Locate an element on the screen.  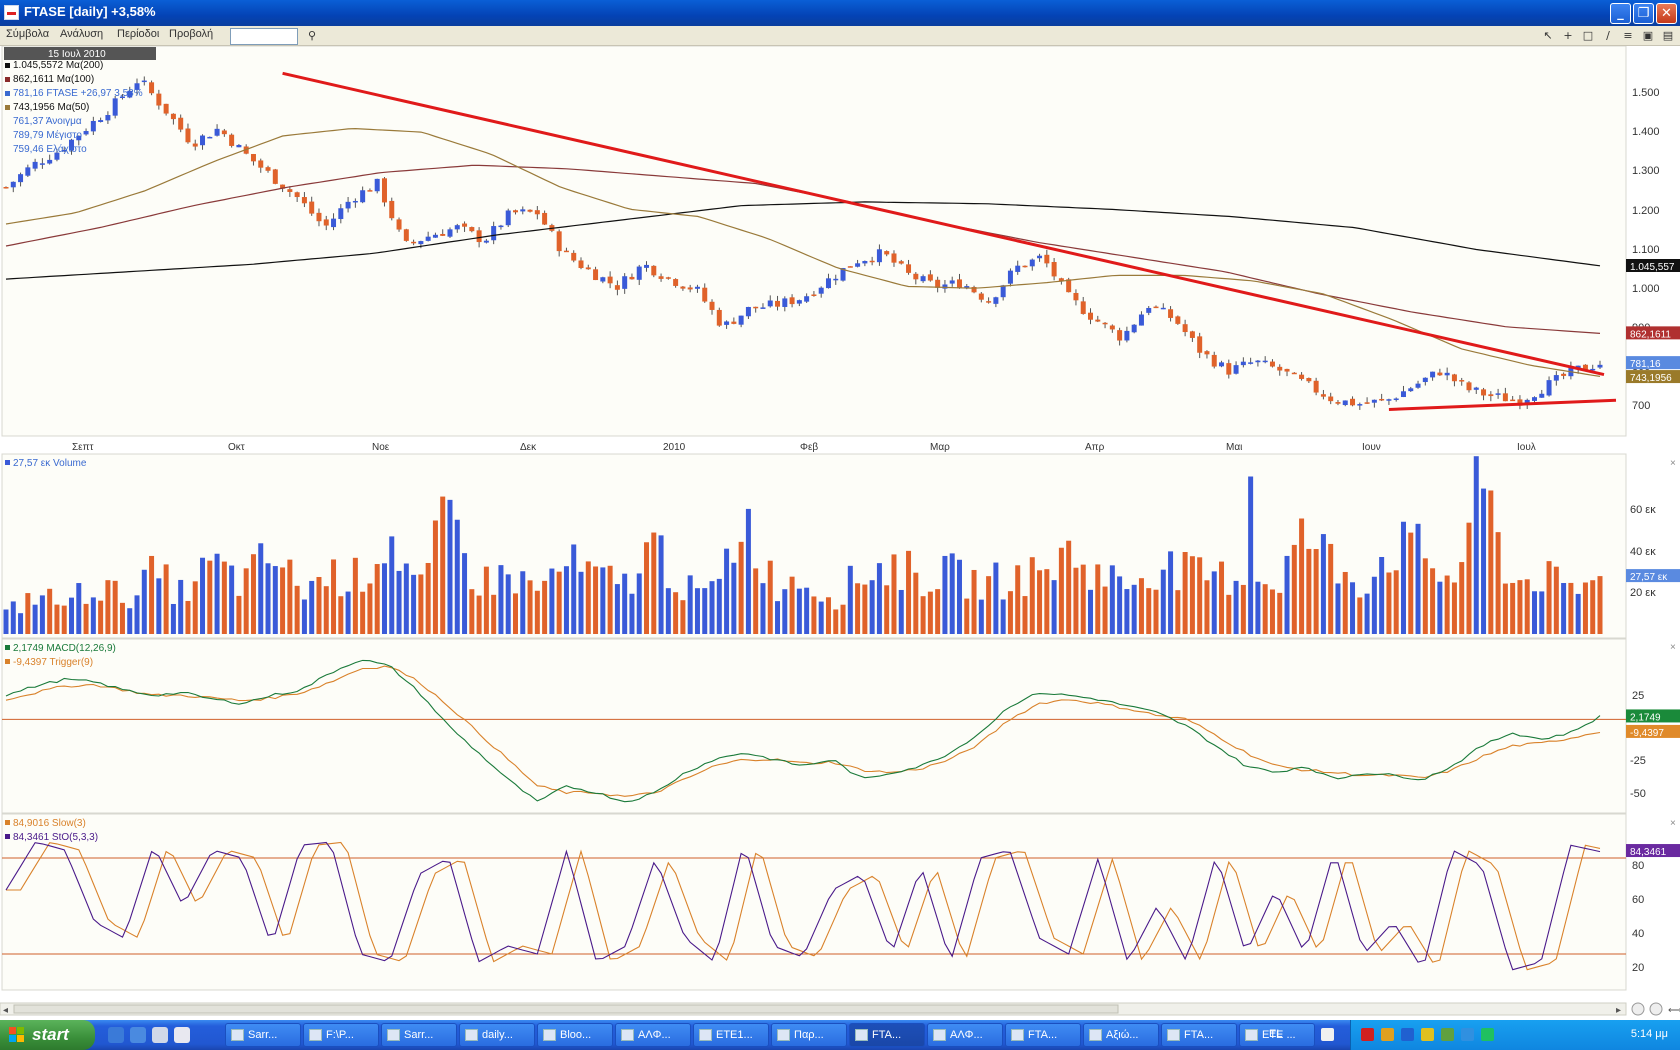
layout-icon: ▣ is located at coordinates (1648, 36).